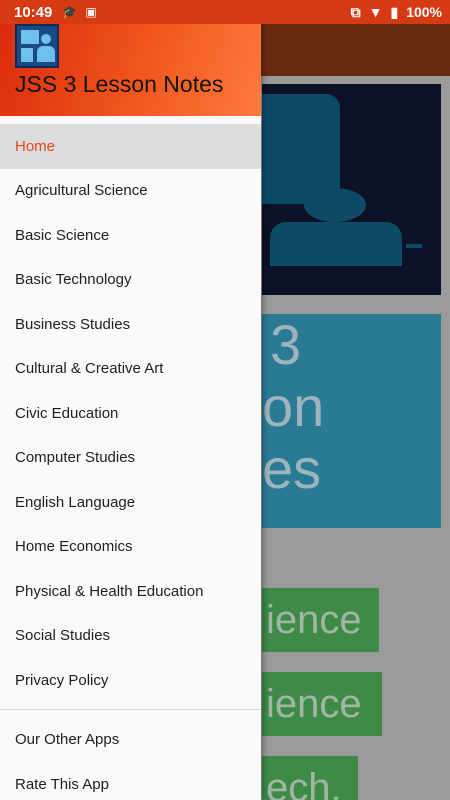  What do you see at coordinates (130, 146) in the screenshot?
I see `nav-item-home: Home` at bounding box center [130, 146].